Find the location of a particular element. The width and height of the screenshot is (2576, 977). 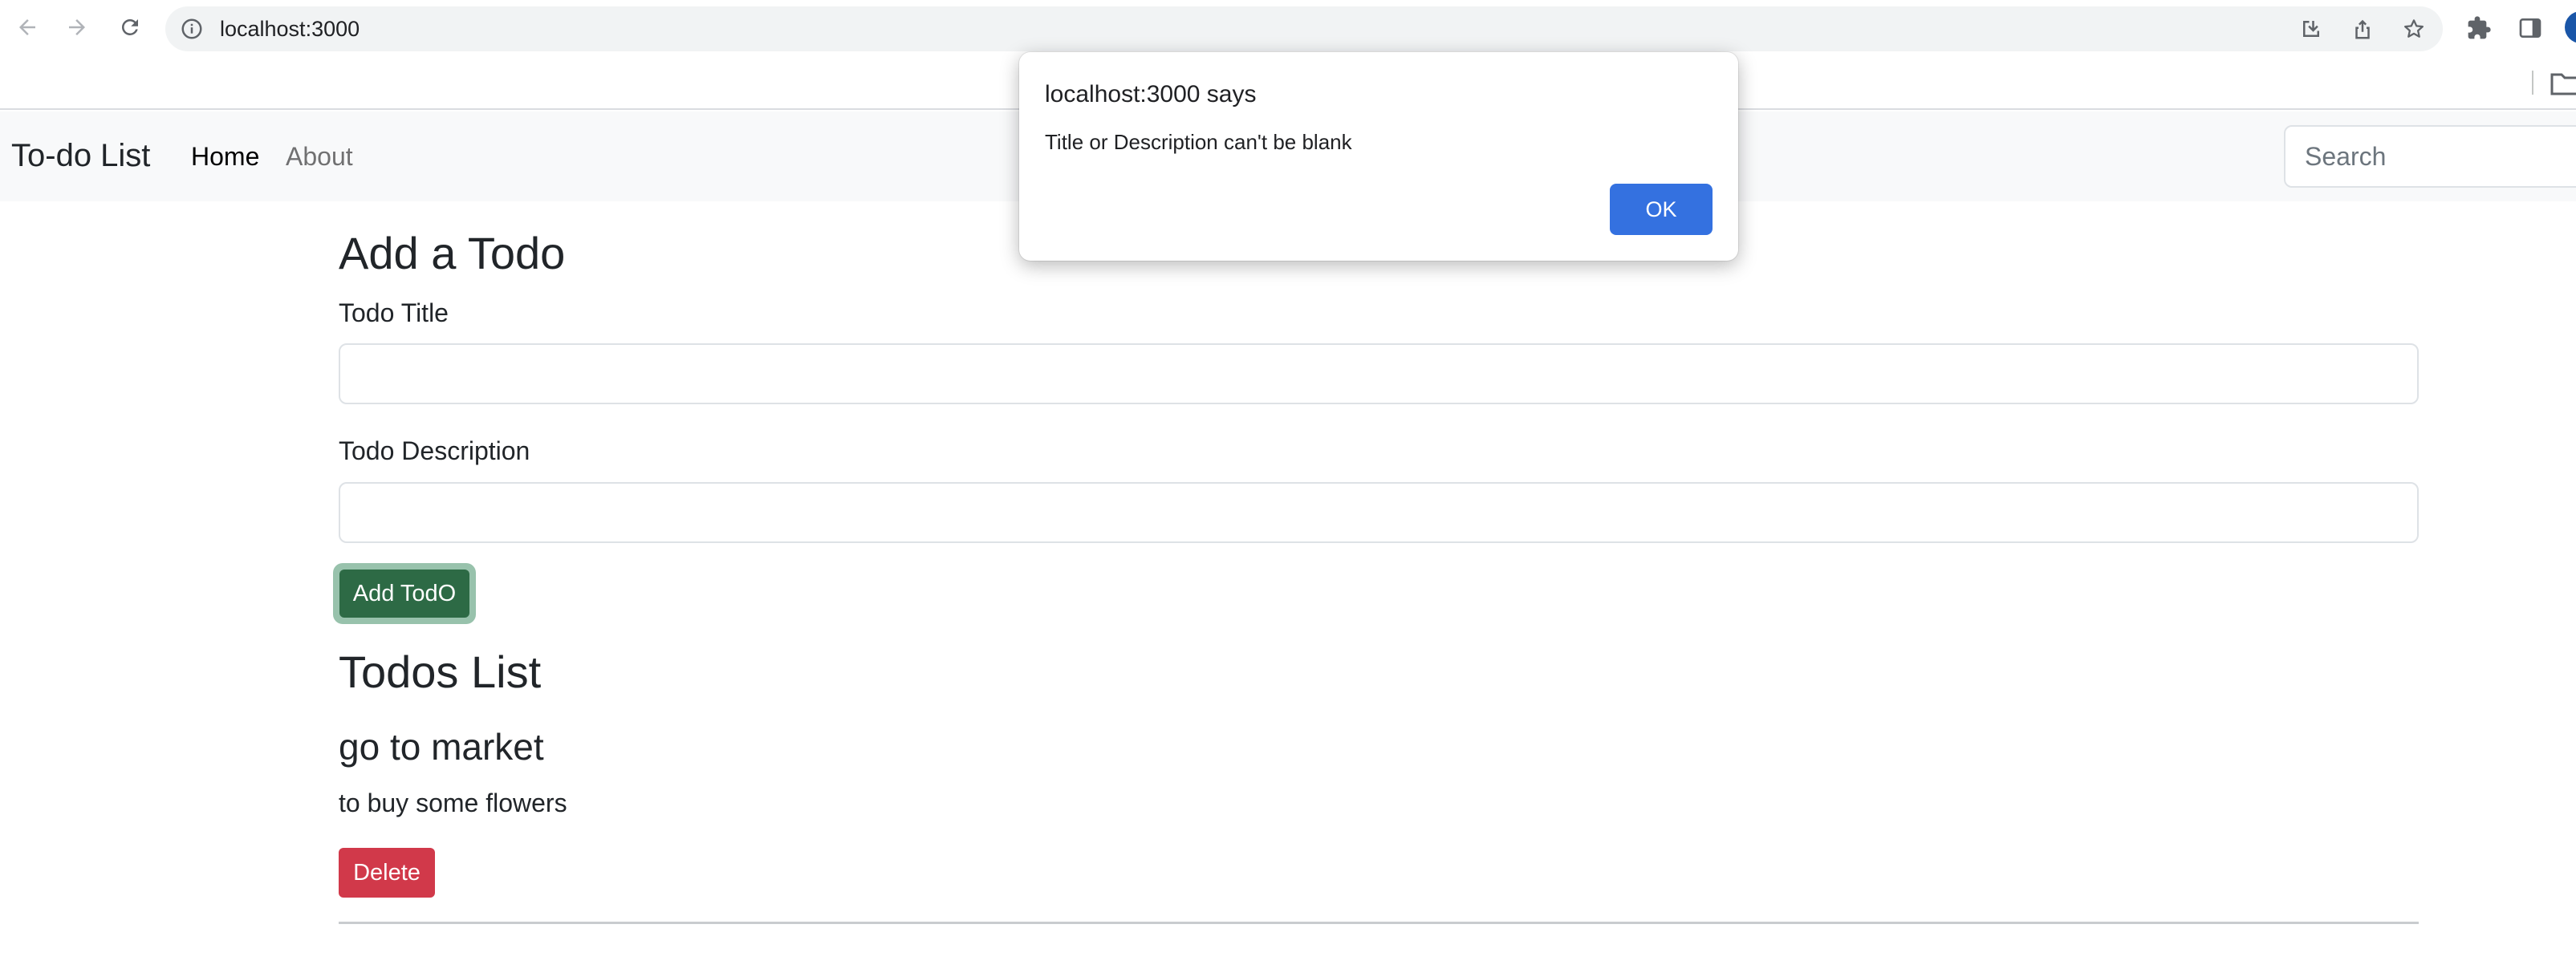

alert-dialog-message: Title or Description can't be blank is located at coordinates (1198, 142).